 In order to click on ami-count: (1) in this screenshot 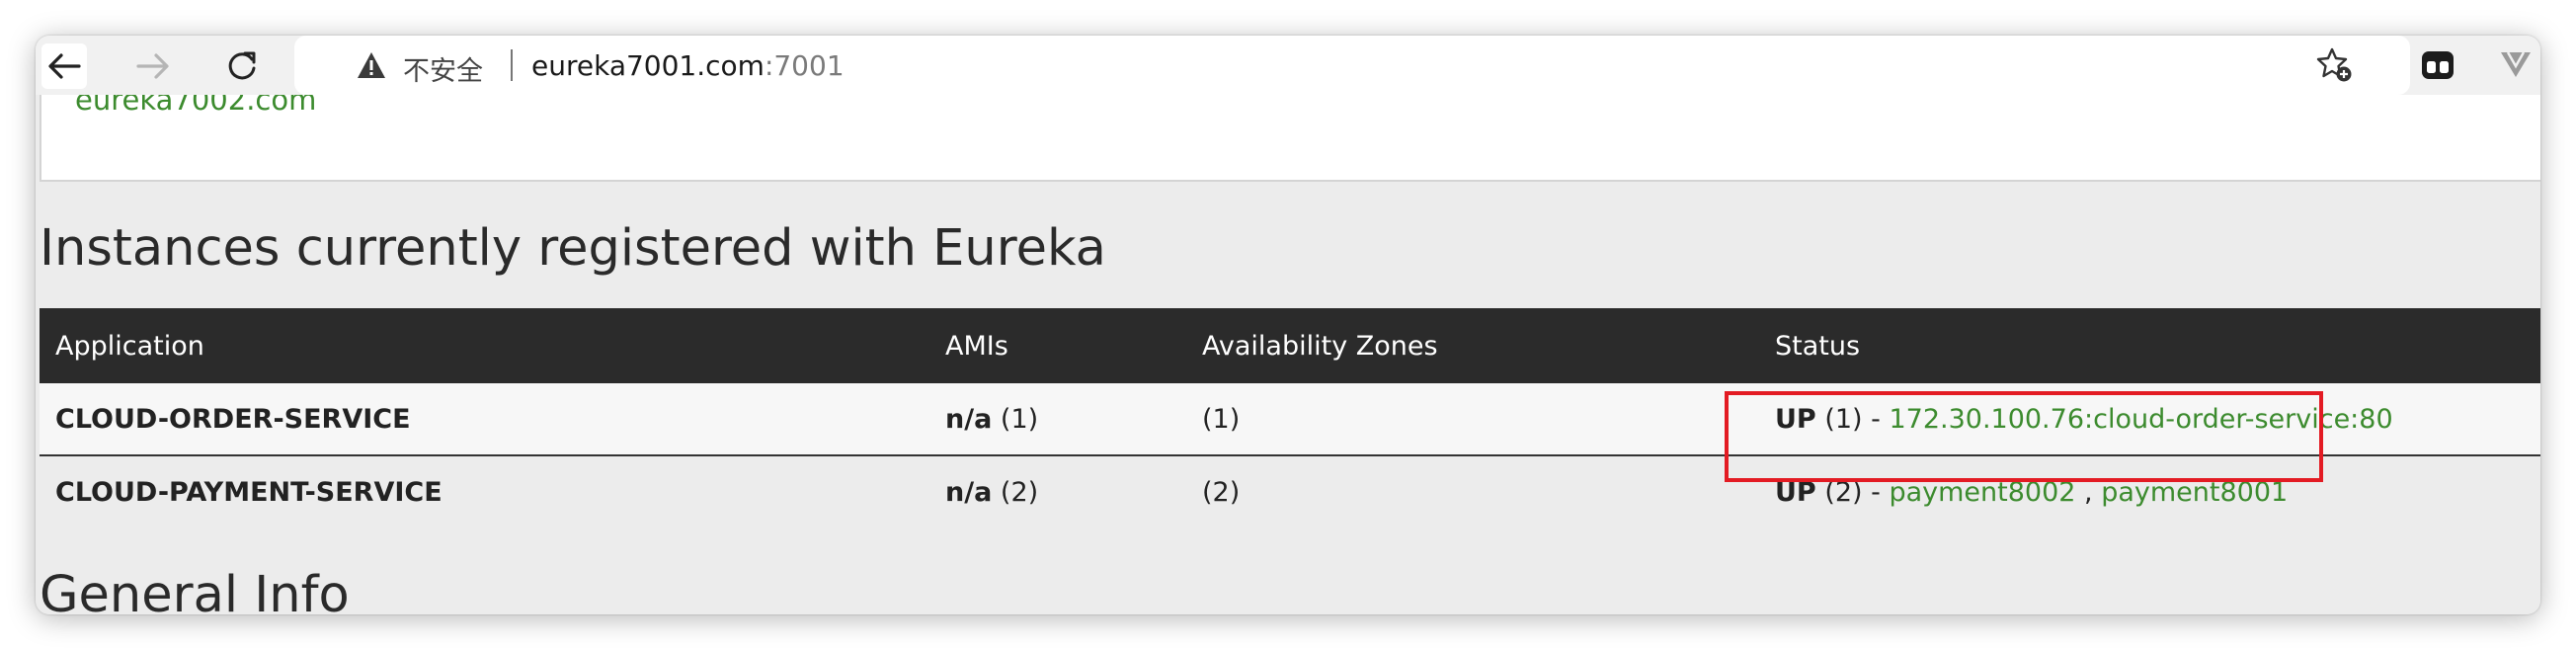, I will do `click(1019, 419)`.